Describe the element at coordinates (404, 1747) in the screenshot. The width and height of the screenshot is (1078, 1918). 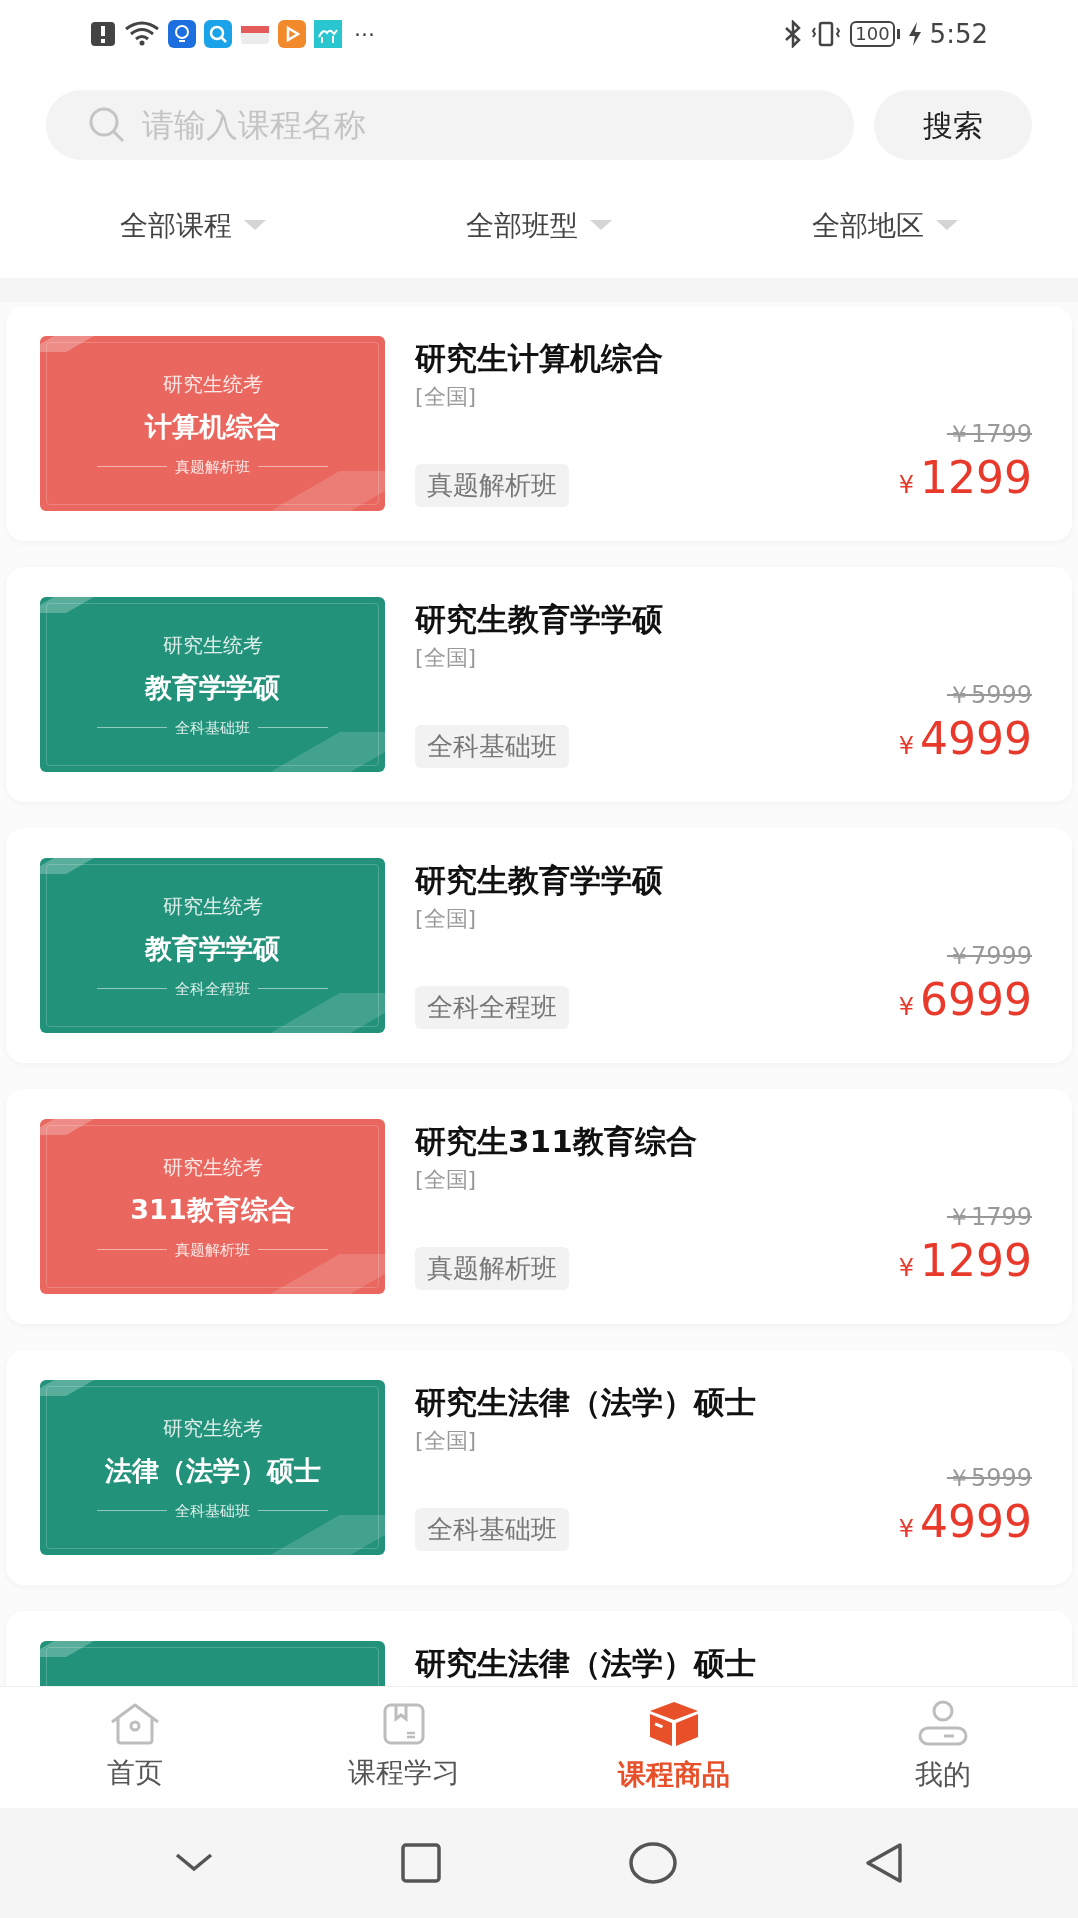
I see `nav-tab: 课程学习` at that location.